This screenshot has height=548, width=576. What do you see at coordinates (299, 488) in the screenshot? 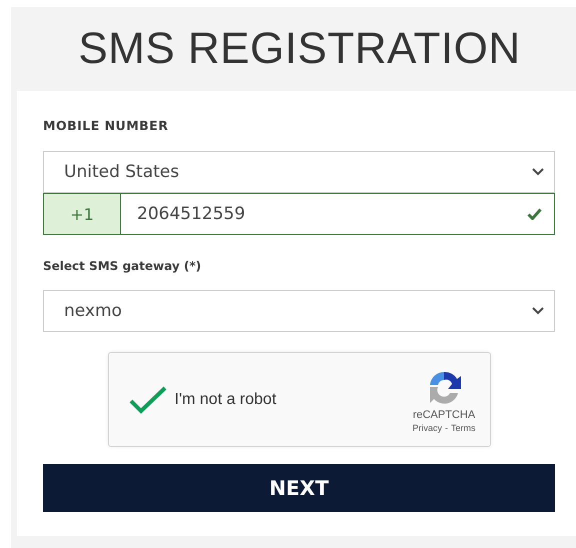
I see `next-button: NEXT` at bounding box center [299, 488].